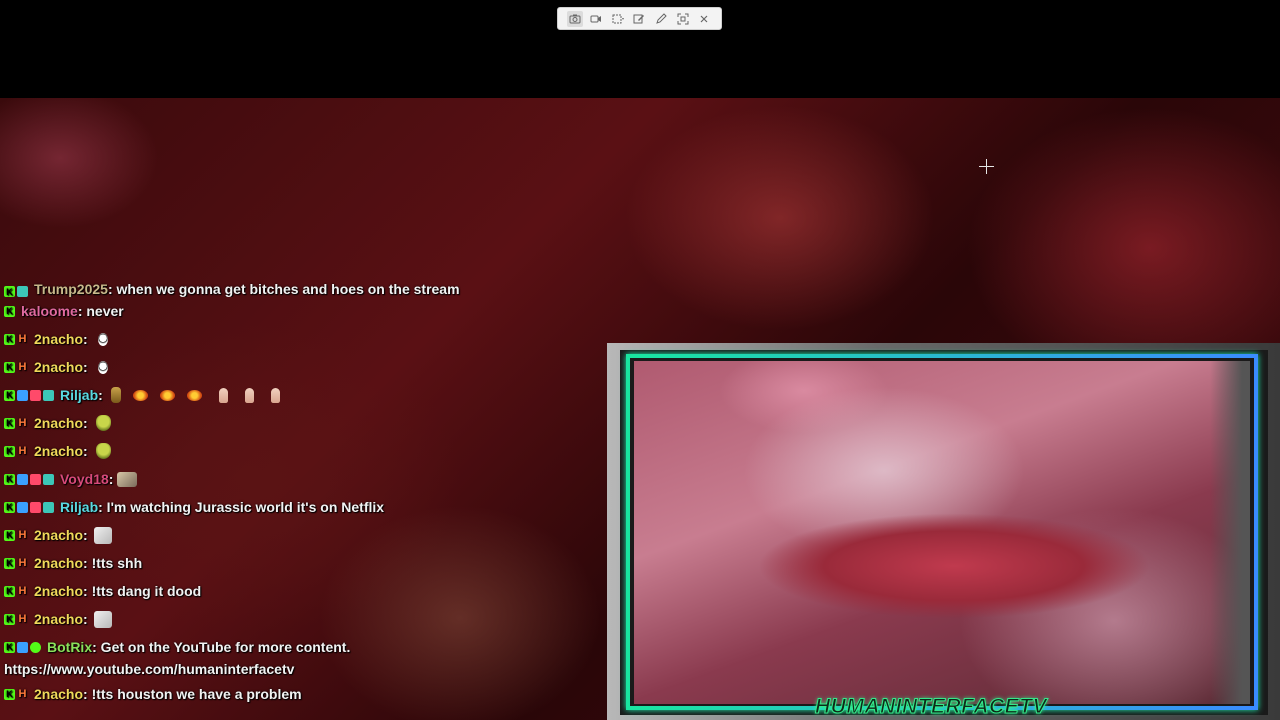 The height and width of the screenshot is (720, 1280). I want to click on chat-message: K kaloome : never, so click(300, 311).